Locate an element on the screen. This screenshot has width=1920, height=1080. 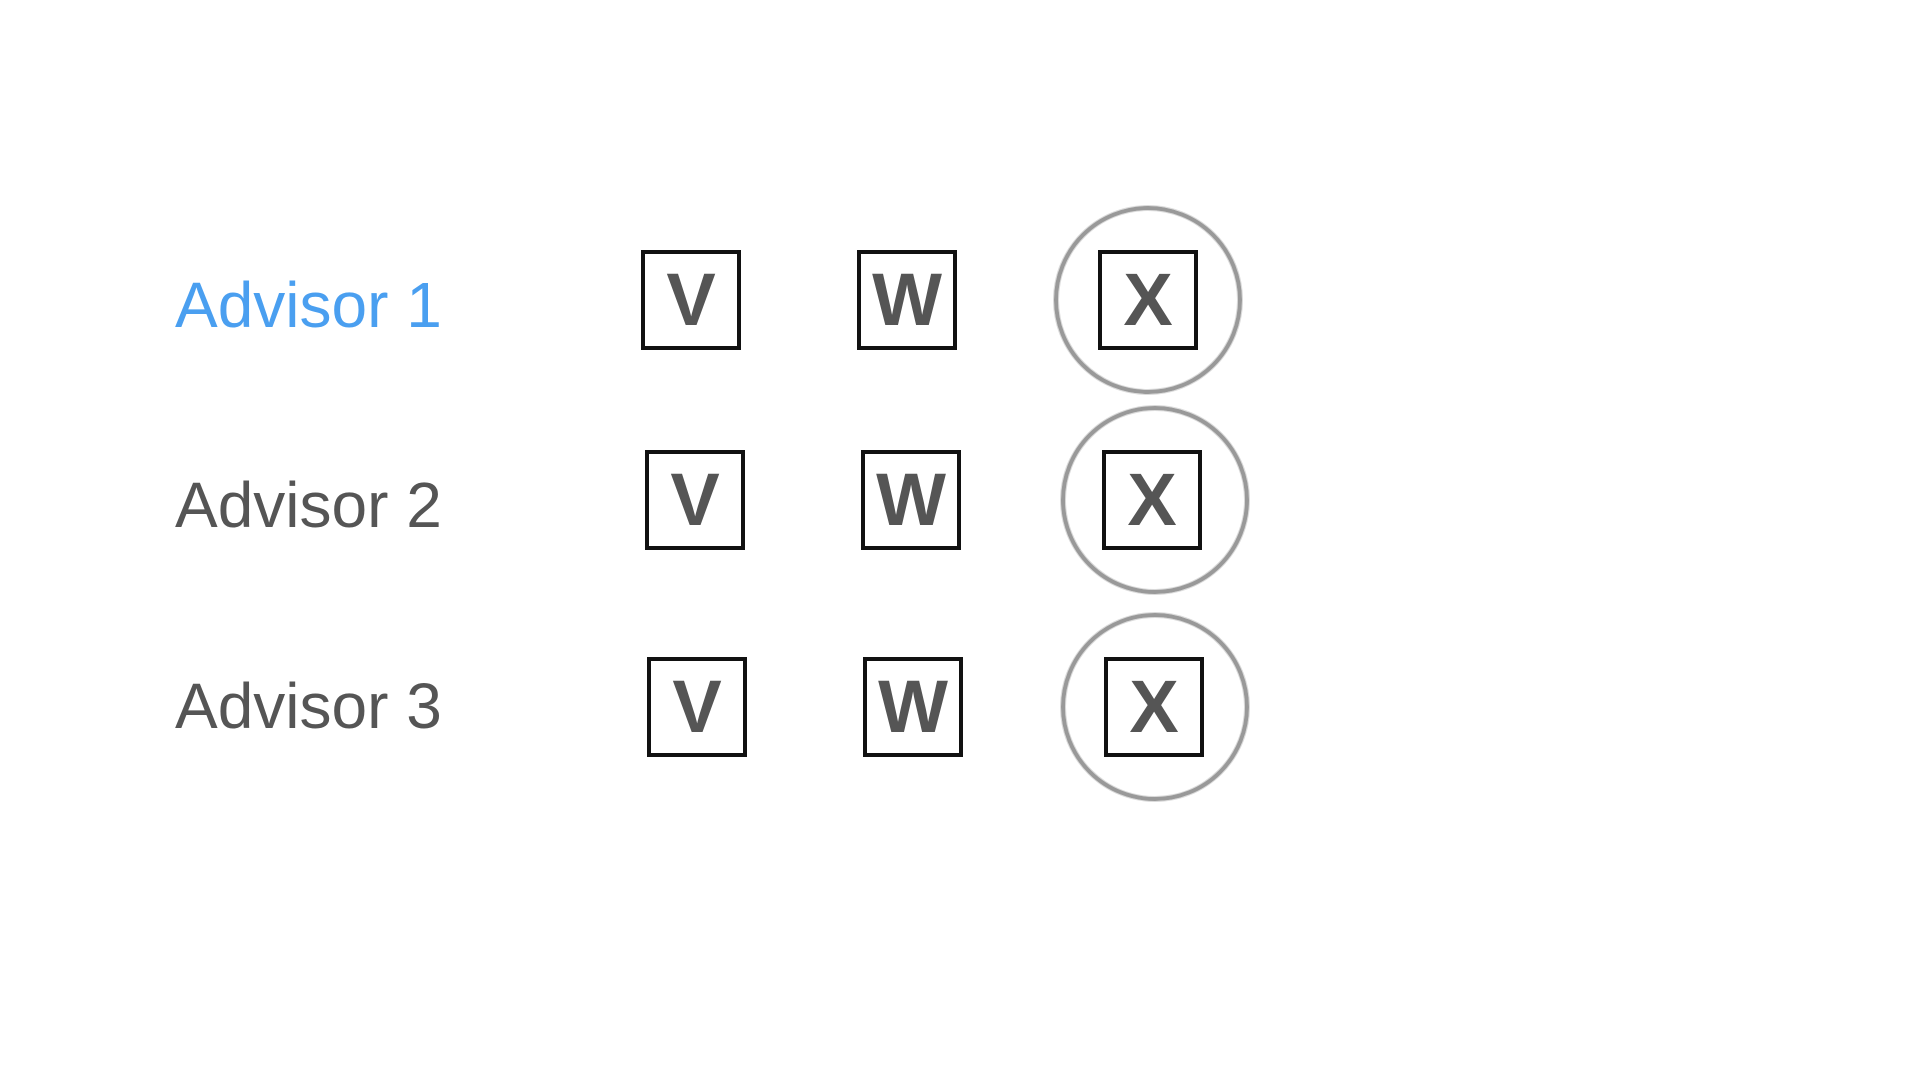
advisor-2-label: Advisor 2 is located at coordinates (308, 505).